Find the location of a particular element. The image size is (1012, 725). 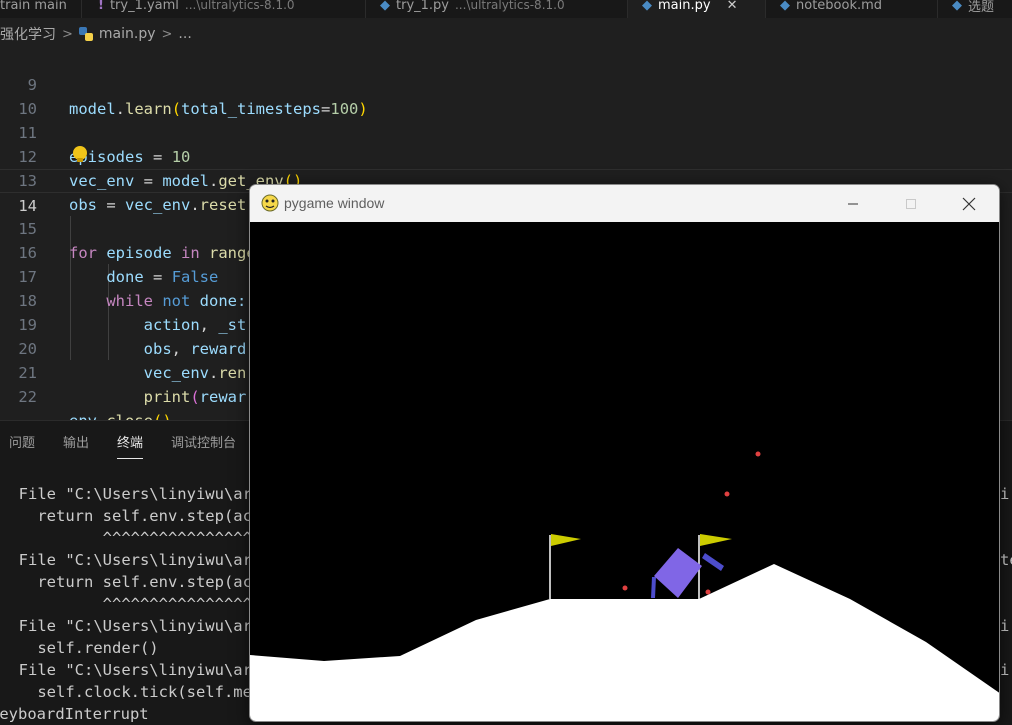

window-title: pygame window is located at coordinates (334, 203).